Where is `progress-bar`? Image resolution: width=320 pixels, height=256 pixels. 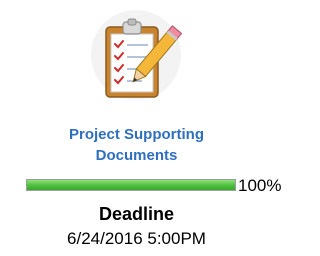
progress-bar is located at coordinates (131, 185).